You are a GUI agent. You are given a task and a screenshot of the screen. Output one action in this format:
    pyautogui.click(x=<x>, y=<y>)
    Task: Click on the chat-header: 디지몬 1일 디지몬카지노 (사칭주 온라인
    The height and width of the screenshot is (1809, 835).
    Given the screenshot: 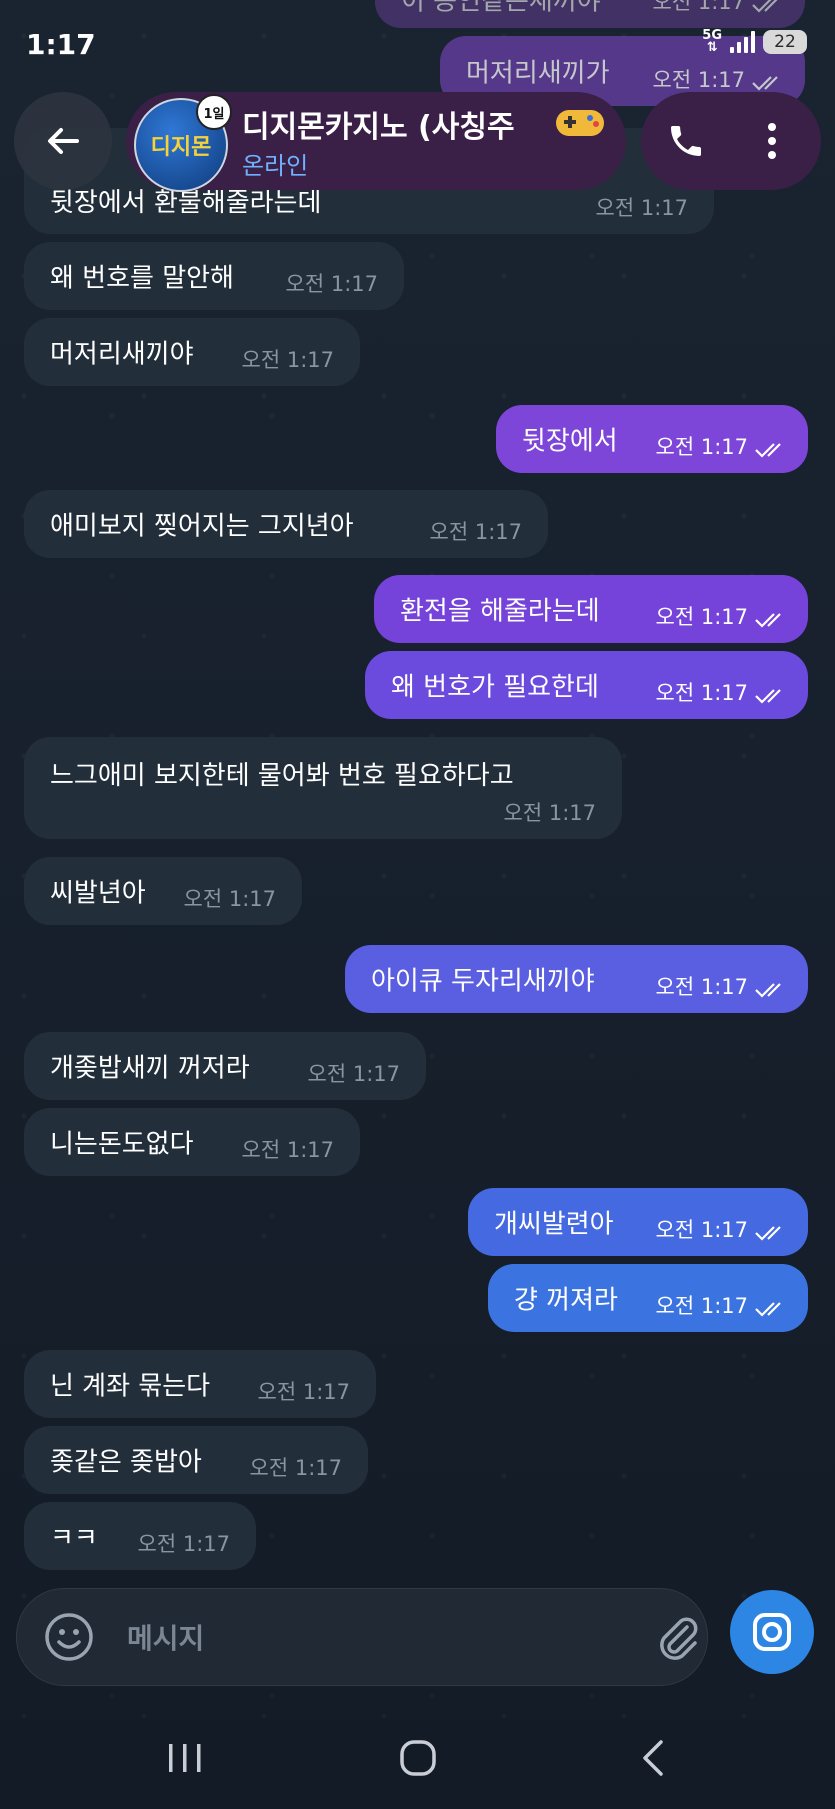 What is the action you would take?
    pyautogui.click(x=417, y=142)
    